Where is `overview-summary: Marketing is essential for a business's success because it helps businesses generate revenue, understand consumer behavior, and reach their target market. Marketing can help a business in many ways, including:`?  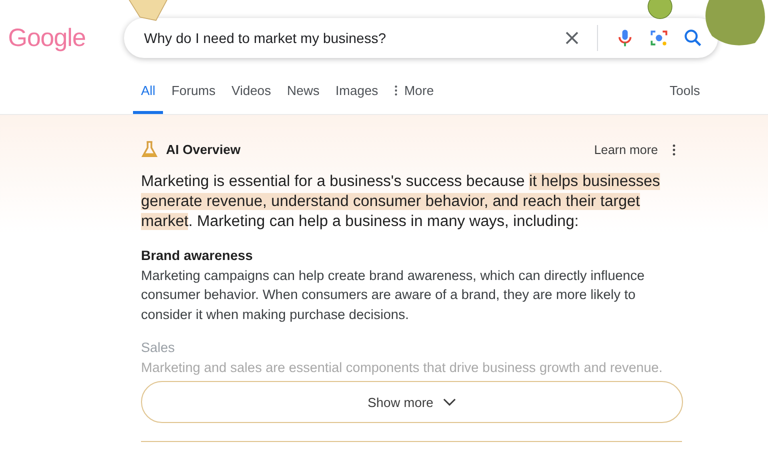
overview-summary: Marketing is essential for a business's success because it helps businesses generate revenue, understand consumer behavior, and reach their target market. Marketing can help a business in many ways, including: is located at coordinates (401, 202).